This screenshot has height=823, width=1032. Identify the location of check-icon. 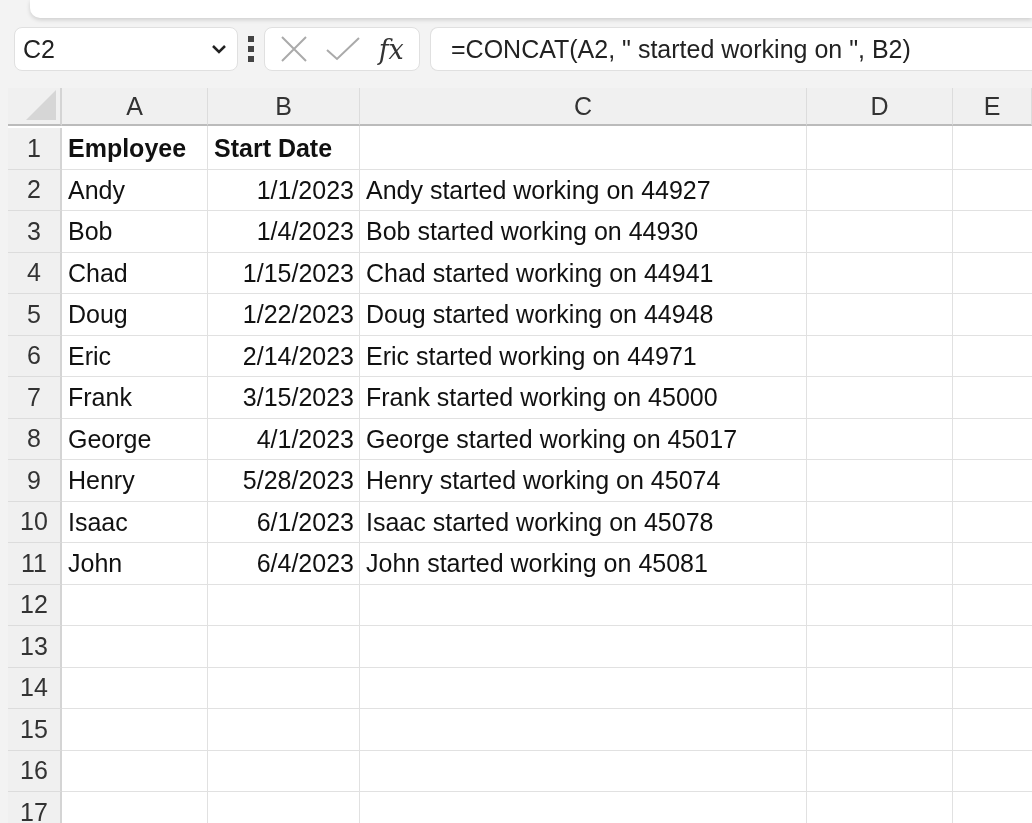
(343, 49).